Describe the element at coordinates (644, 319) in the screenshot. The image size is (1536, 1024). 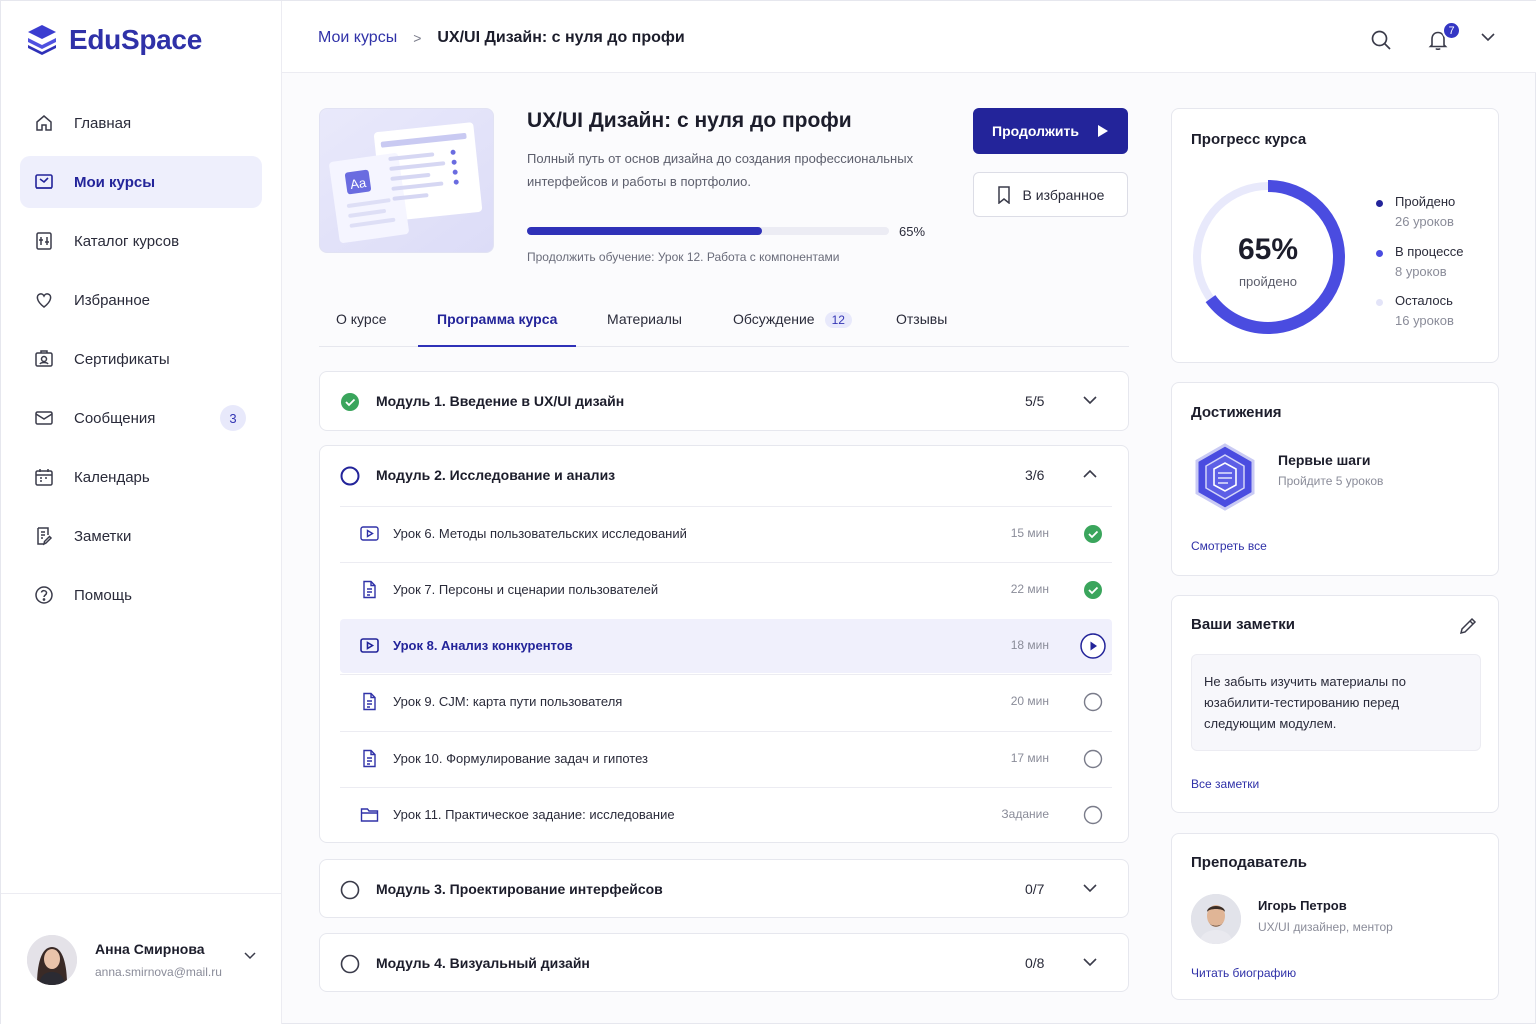
I see `tab-label: Материалы` at that location.